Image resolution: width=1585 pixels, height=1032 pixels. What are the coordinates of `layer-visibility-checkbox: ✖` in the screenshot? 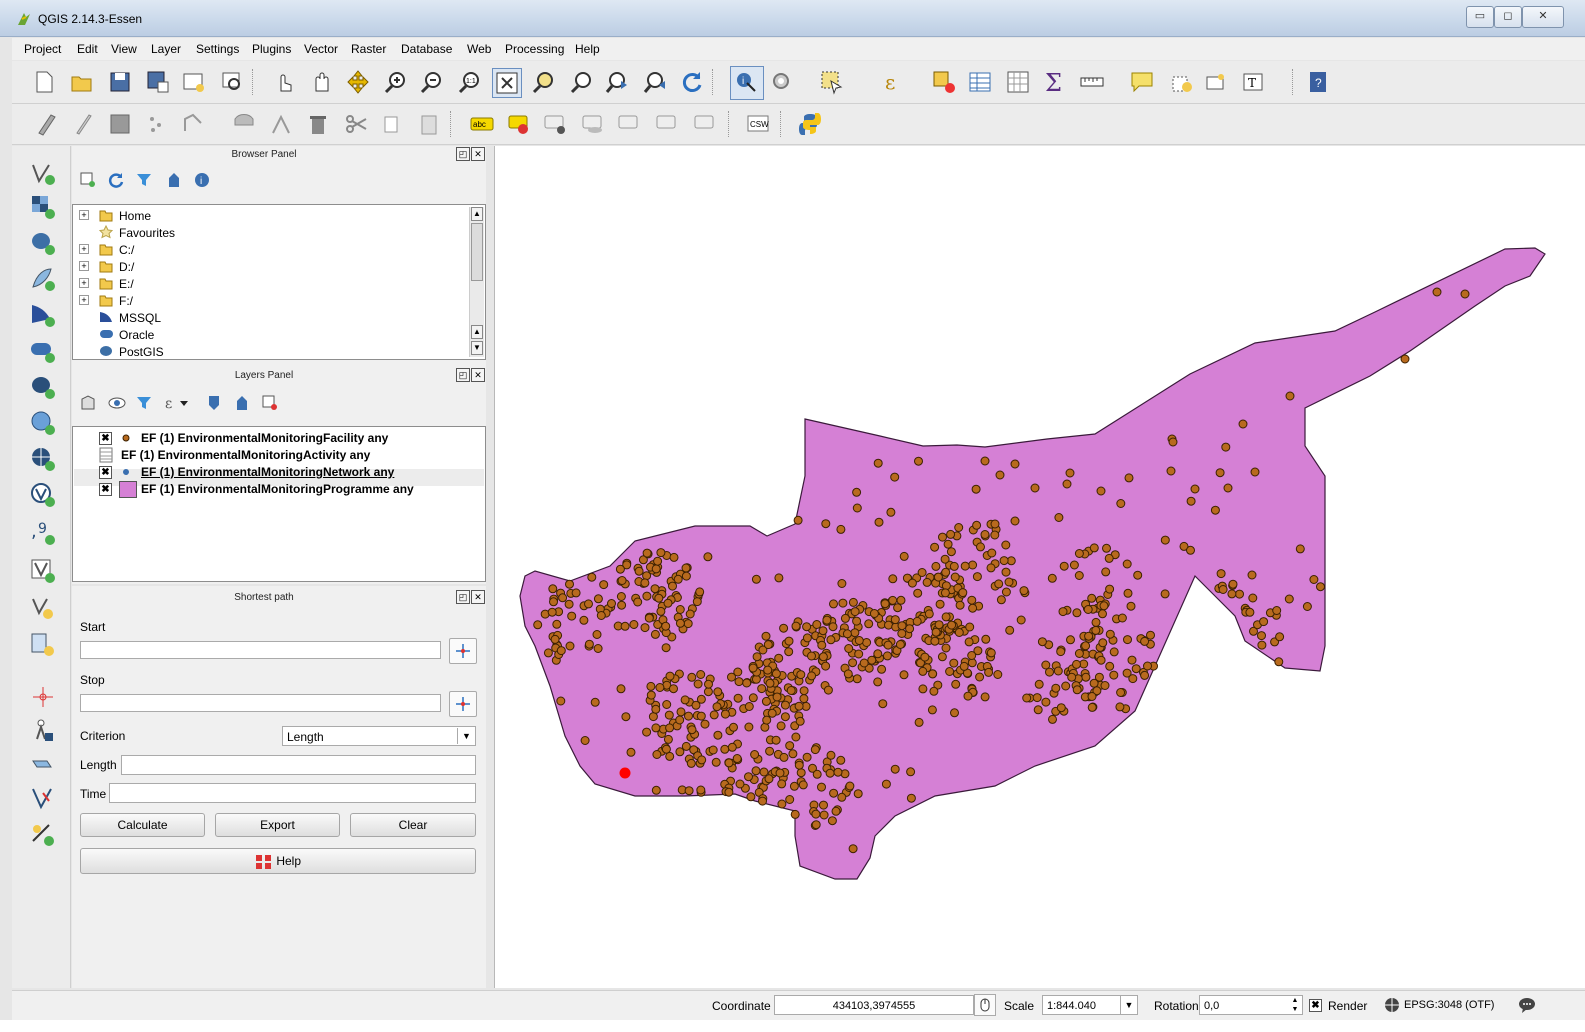 It's located at (105, 472).